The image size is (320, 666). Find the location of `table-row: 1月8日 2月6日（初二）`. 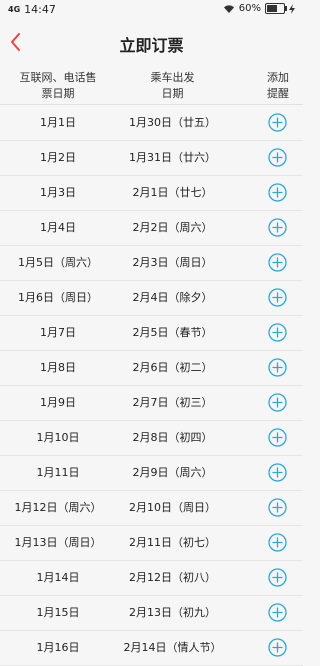

table-row: 1月8日 2月6日（初二） is located at coordinates (151, 368).